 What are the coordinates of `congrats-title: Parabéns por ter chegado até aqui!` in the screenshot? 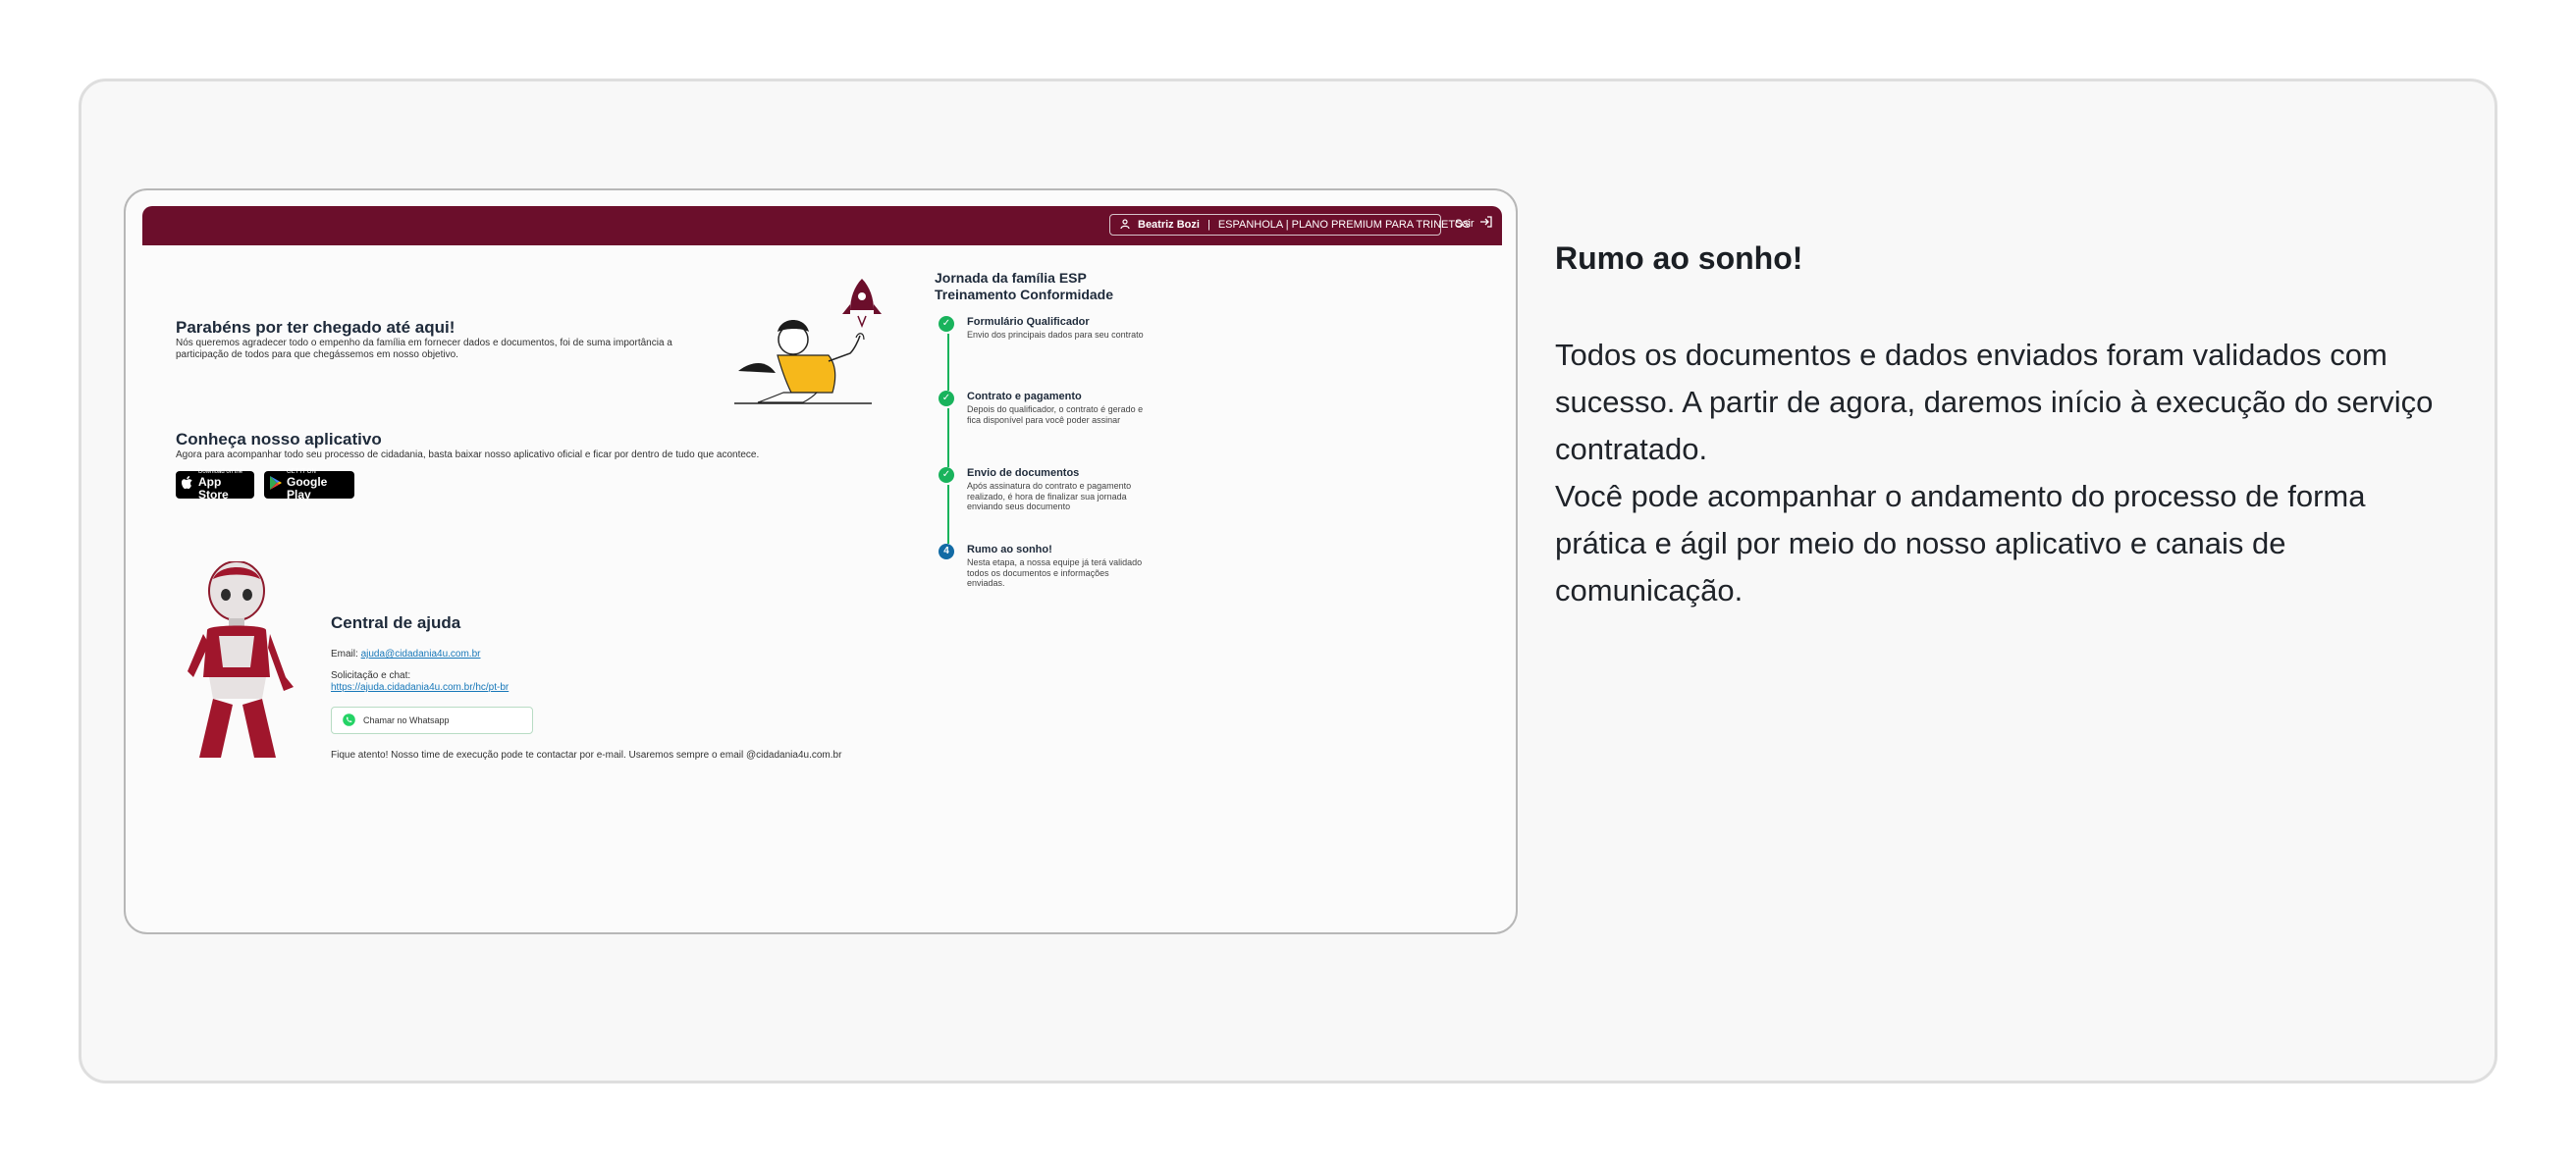 It's located at (316, 328).